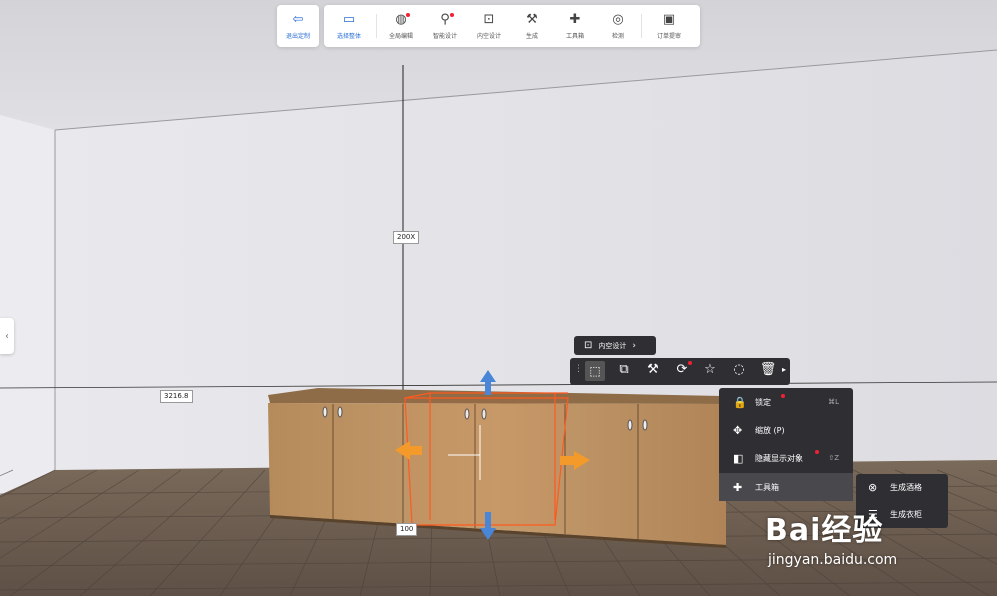 This screenshot has width=997, height=596. Describe the element at coordinates (786, 458) in the screenshot. I see `menu-item-hide-show: ◧ 隐藏显示对象 ⇧Z` at that location.